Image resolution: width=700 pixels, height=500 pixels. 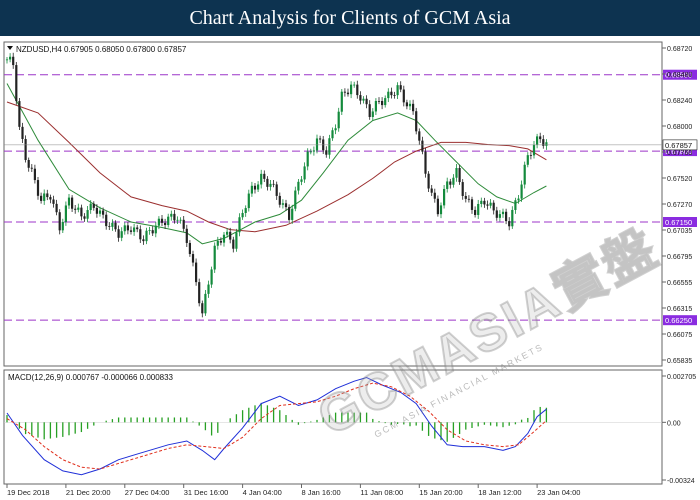 I want to click on current-price-label: 0.67857, so click(x=678, y=145).